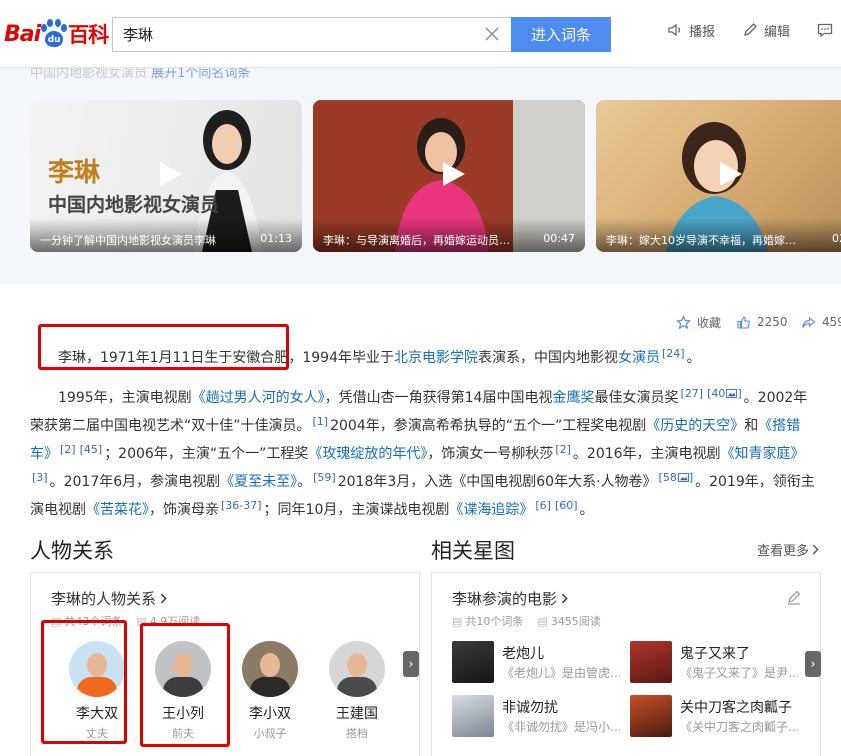 Image resolution: width=841 pixels, height=756 pixels. I want to click on movies-meta: 共10个词条 3455阅读, so click(526, 621).